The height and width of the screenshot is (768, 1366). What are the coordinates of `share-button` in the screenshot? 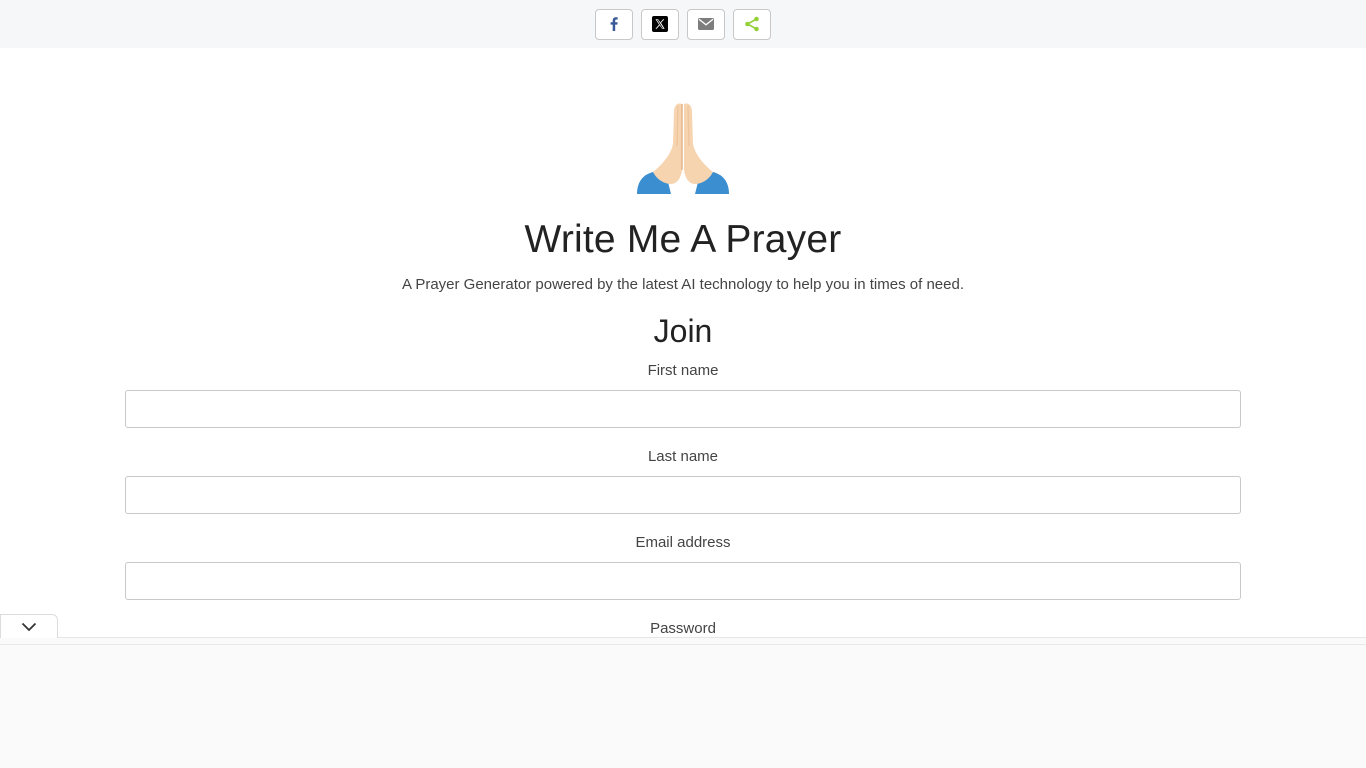 It's located at (752, 24).